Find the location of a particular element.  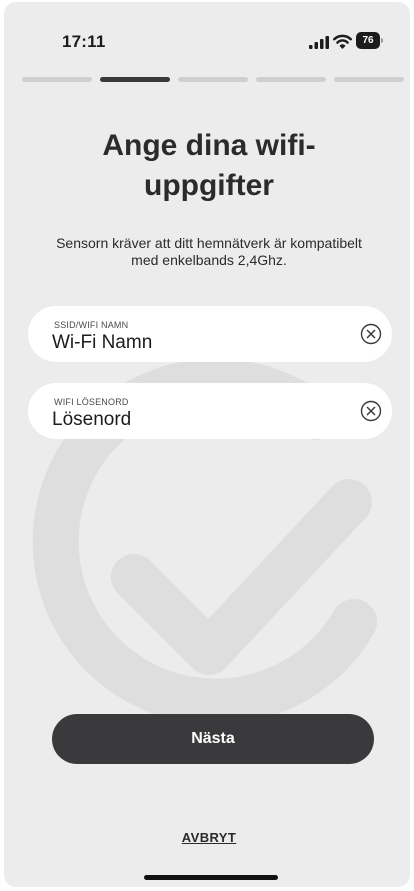

home-indicator is located at coordinates (211, 877).